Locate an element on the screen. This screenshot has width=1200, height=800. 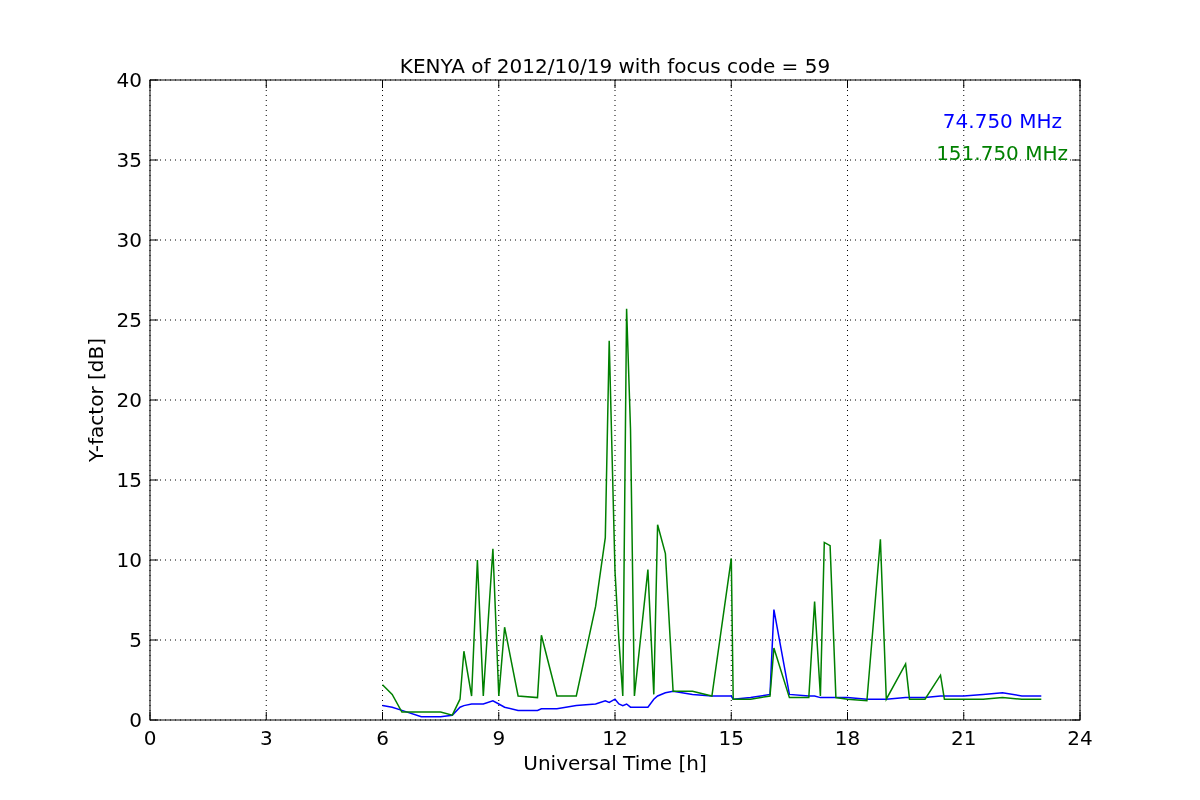
y-tick-label: 40 is located at coordinates (129, 80).